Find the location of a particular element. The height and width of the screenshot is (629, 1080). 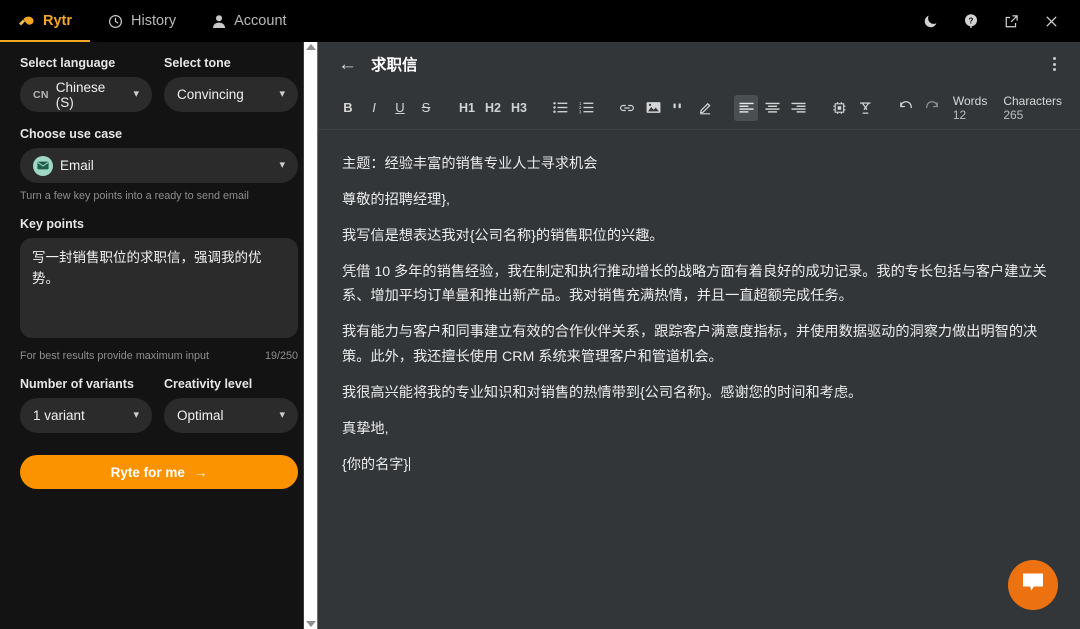

close-button is located at coordinates (1051, 21).